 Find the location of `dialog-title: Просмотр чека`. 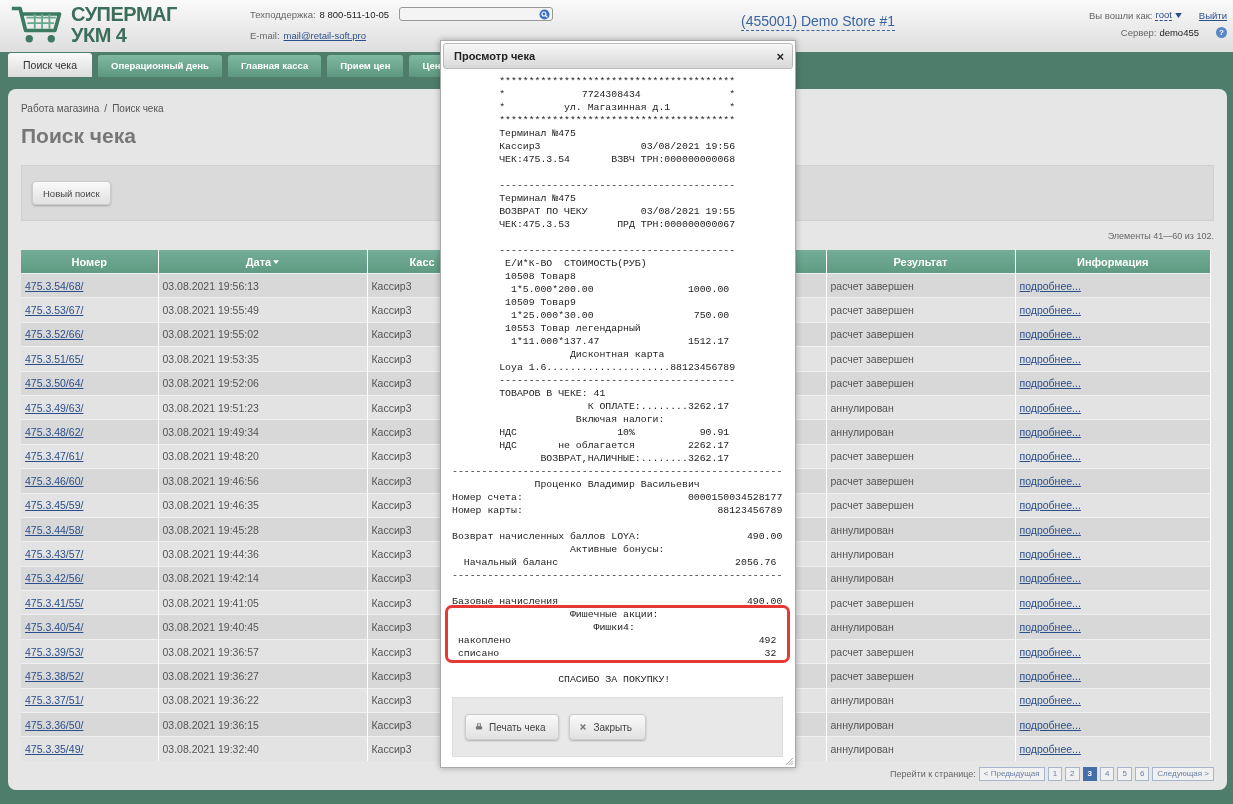

dialog-title: Просмотр чека is located at coordinates (495, 56).